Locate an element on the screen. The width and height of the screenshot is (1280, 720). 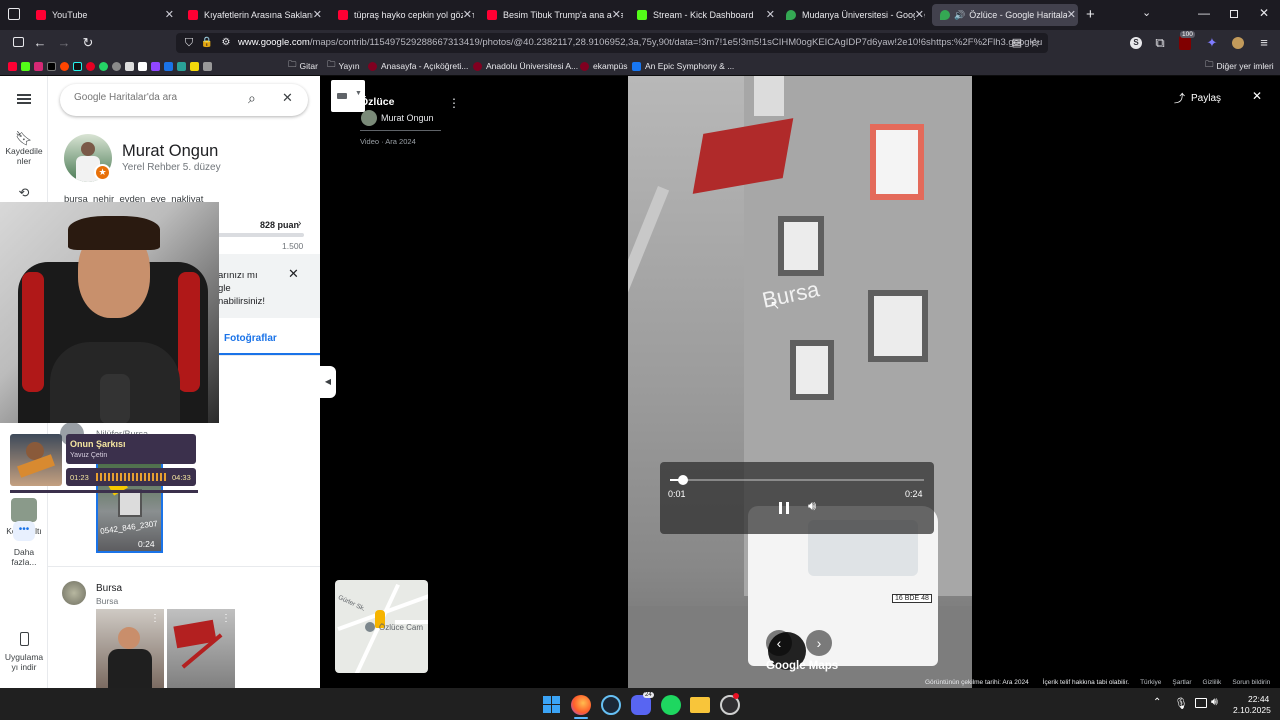
menu-icon: ≡ is located at coordinates (1264, 43).